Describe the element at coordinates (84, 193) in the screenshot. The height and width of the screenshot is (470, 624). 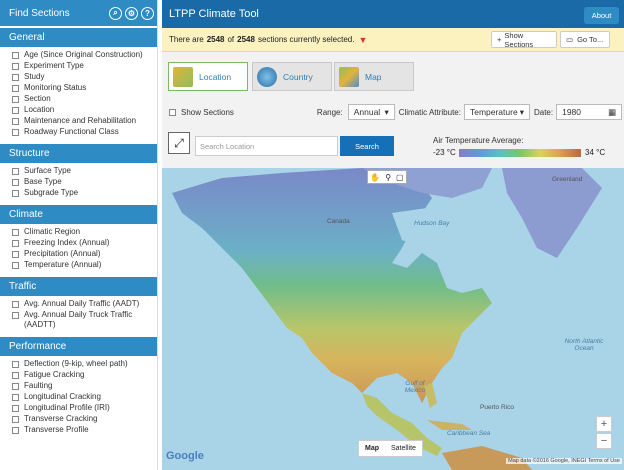
I see `filter-item: Subgrade Type` at that location.